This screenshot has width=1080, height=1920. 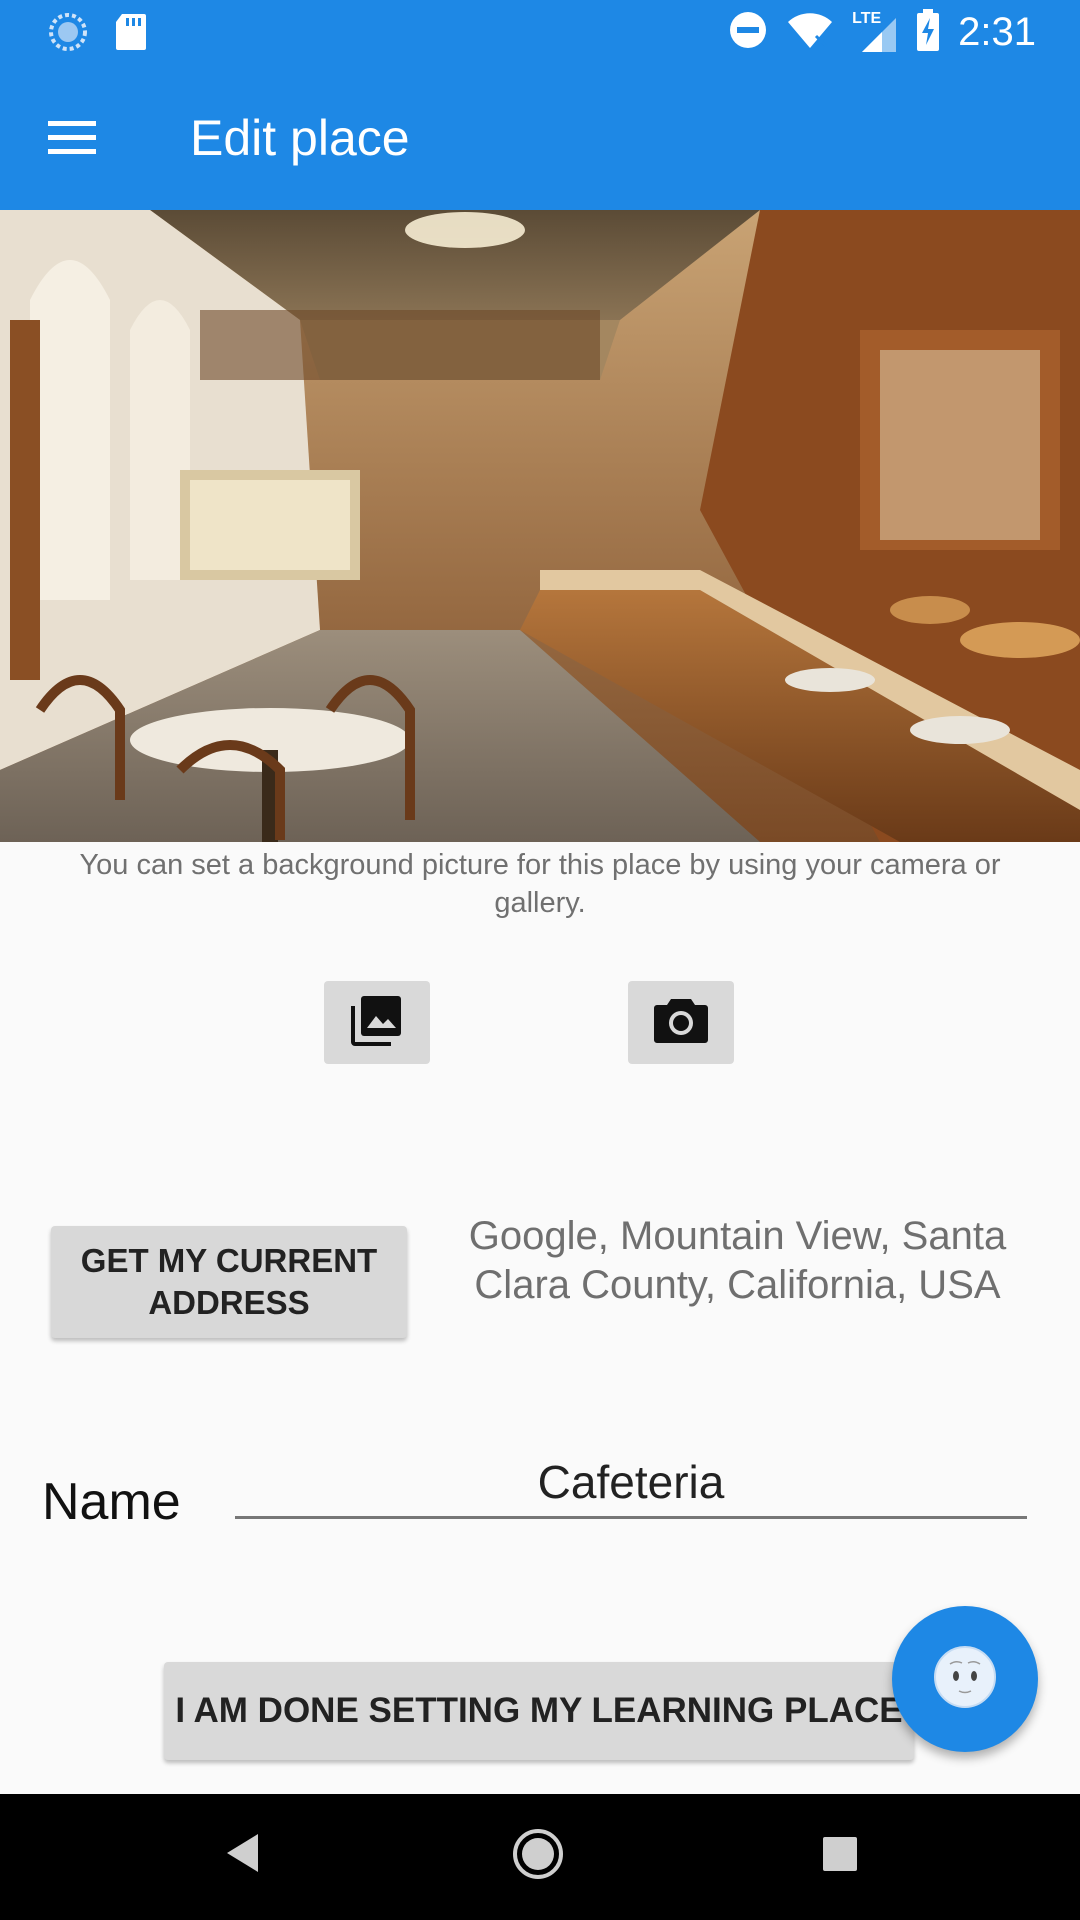 I want to click on get-current-address-button: GET MY CURRENT ADDRESS, so click(x=229, y=1282).